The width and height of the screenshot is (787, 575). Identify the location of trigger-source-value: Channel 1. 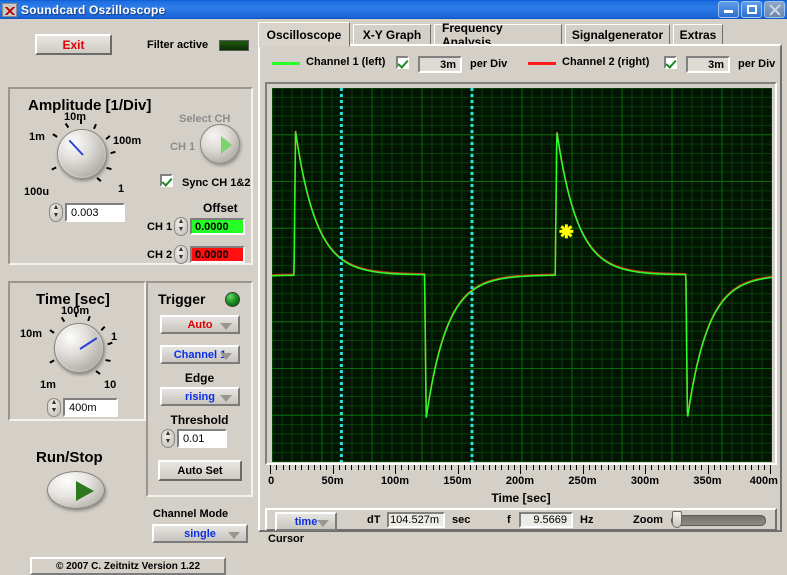
(200, 354).